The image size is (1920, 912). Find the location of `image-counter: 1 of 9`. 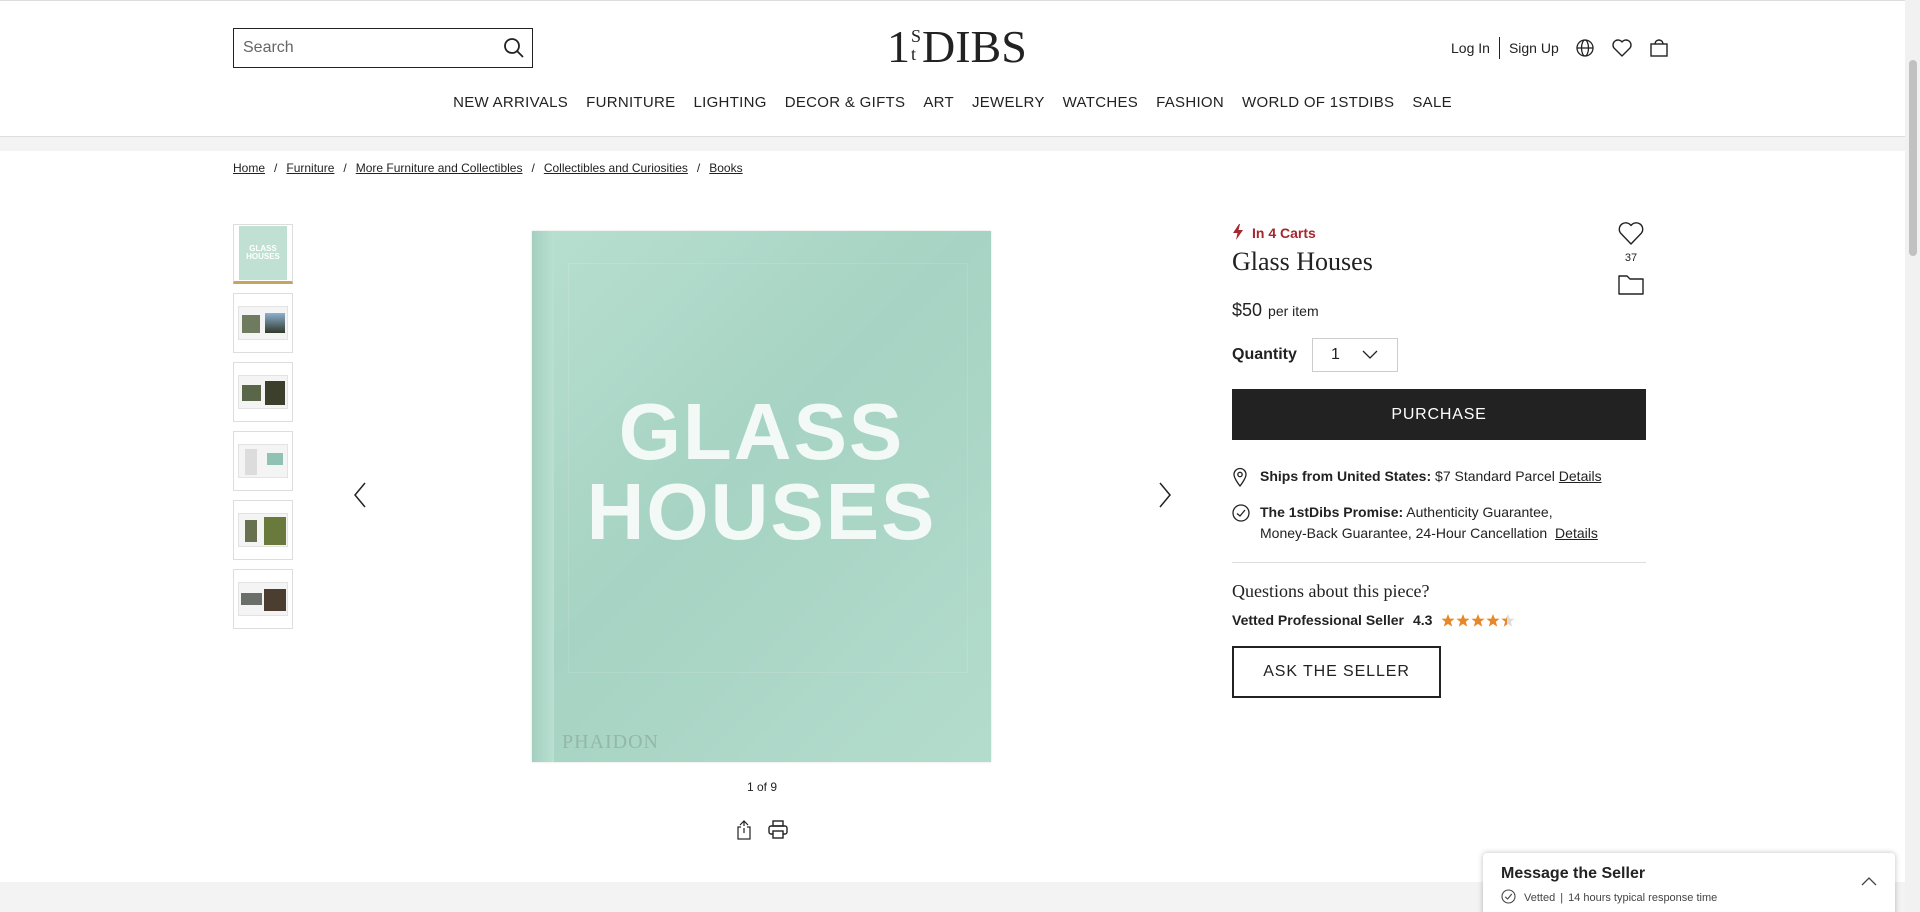

image-counter: 1 of 9 is located at coordinates (762, 787).